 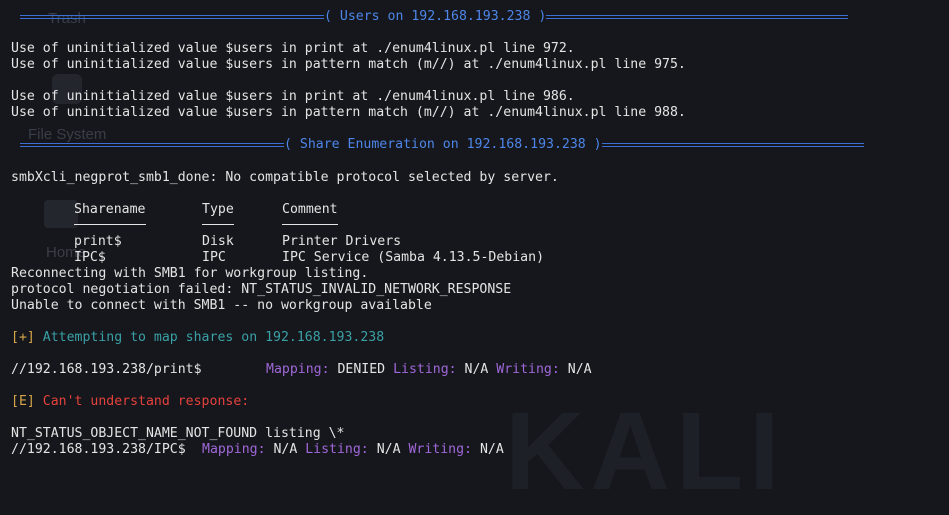 I want to click on table-cell-type: Disk, so click(x=218, y=241).